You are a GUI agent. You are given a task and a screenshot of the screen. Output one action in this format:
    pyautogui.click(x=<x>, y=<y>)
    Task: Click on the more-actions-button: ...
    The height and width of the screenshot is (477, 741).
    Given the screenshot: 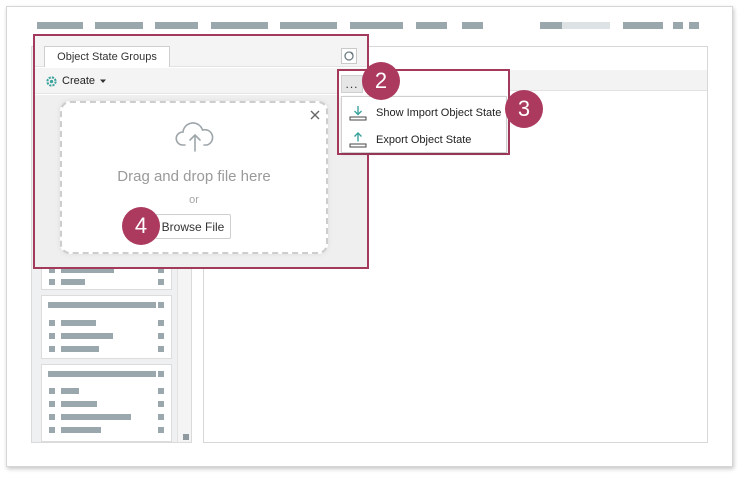 What is the action you would take?
    pyautogui.click(x=352, y=84)
    